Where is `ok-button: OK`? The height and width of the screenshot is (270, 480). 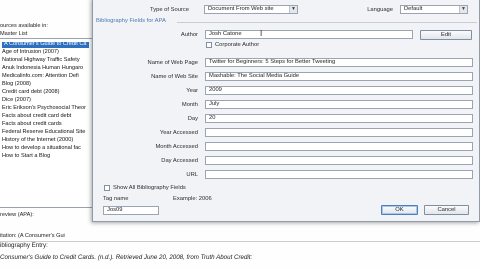 ok-button: OK is located at coordinates (399, 210).